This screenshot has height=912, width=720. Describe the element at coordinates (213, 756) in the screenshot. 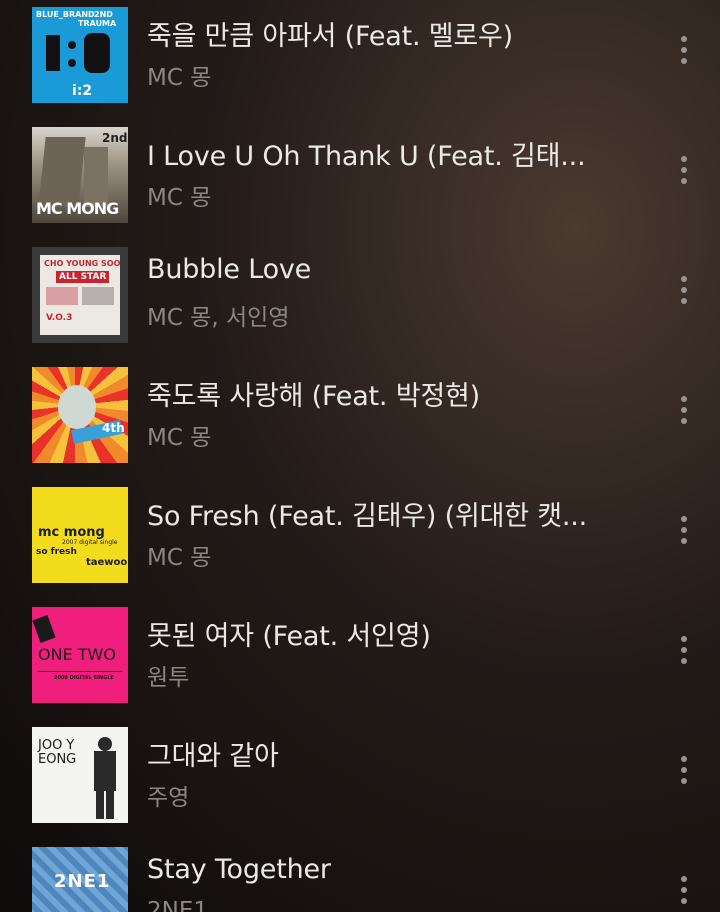

I see `track-title: 그대와 같아` at that location.